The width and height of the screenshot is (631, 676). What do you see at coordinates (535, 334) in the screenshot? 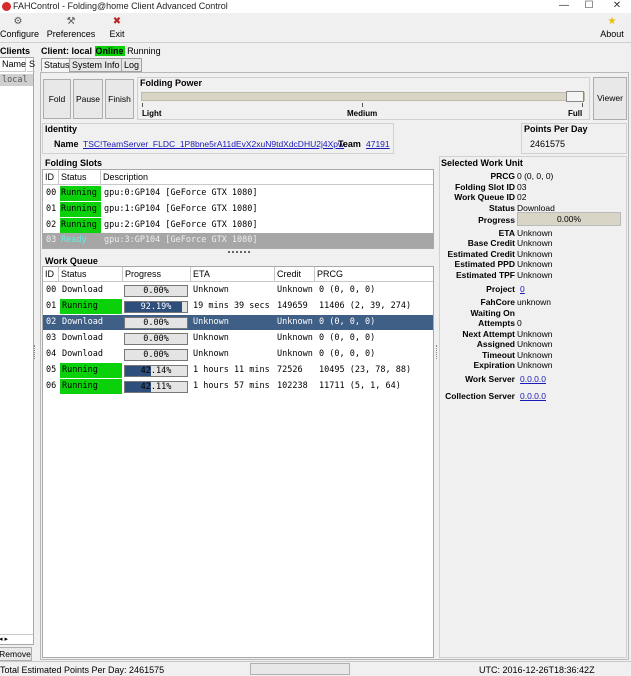
I see `wu-next-attempt: Unknown` at bounding box center [535, 334].